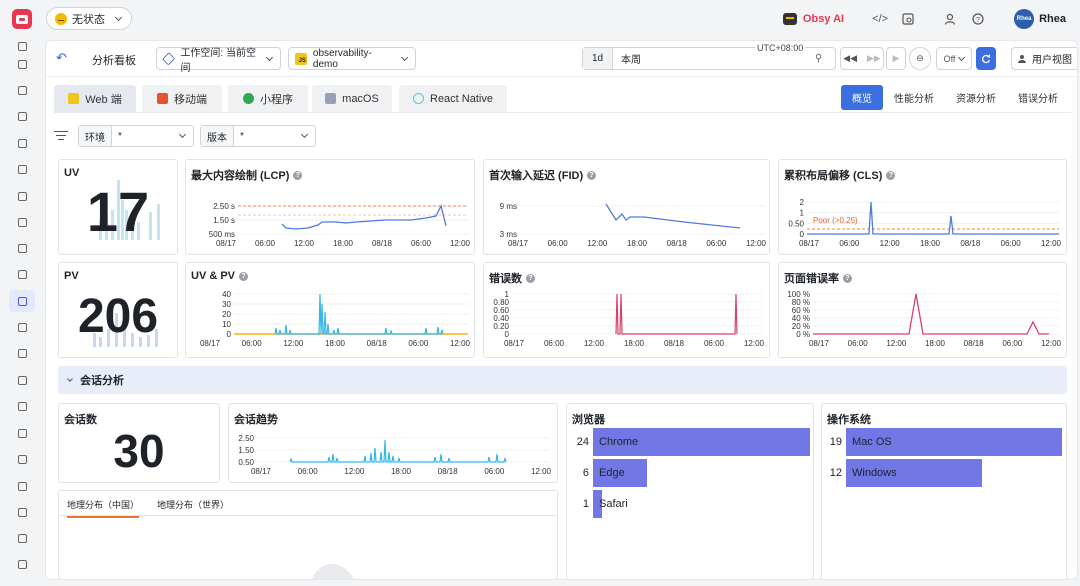  I want to click on sidebar-item-tags, so click(22, 327).